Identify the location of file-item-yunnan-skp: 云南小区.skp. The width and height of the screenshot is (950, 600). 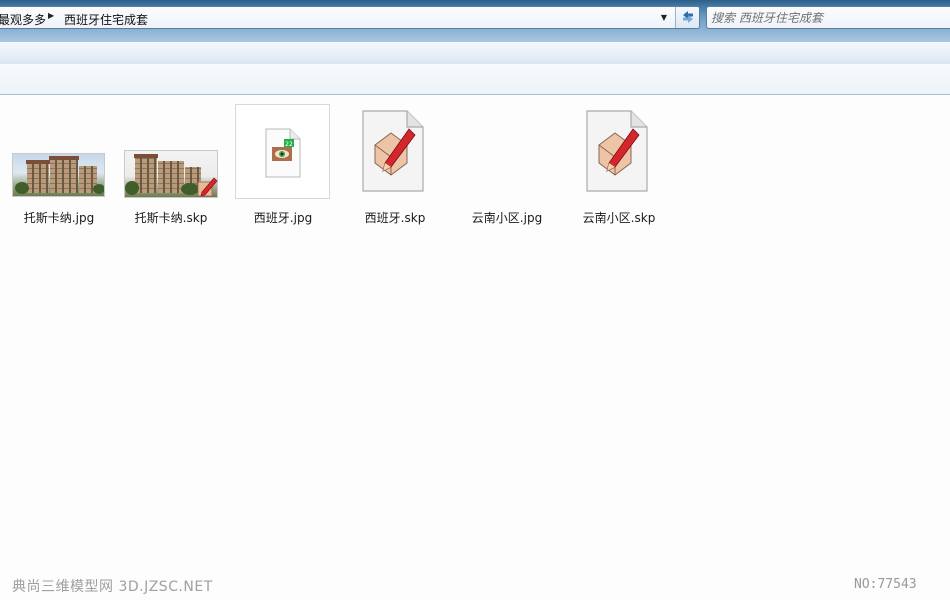
(619, 164).